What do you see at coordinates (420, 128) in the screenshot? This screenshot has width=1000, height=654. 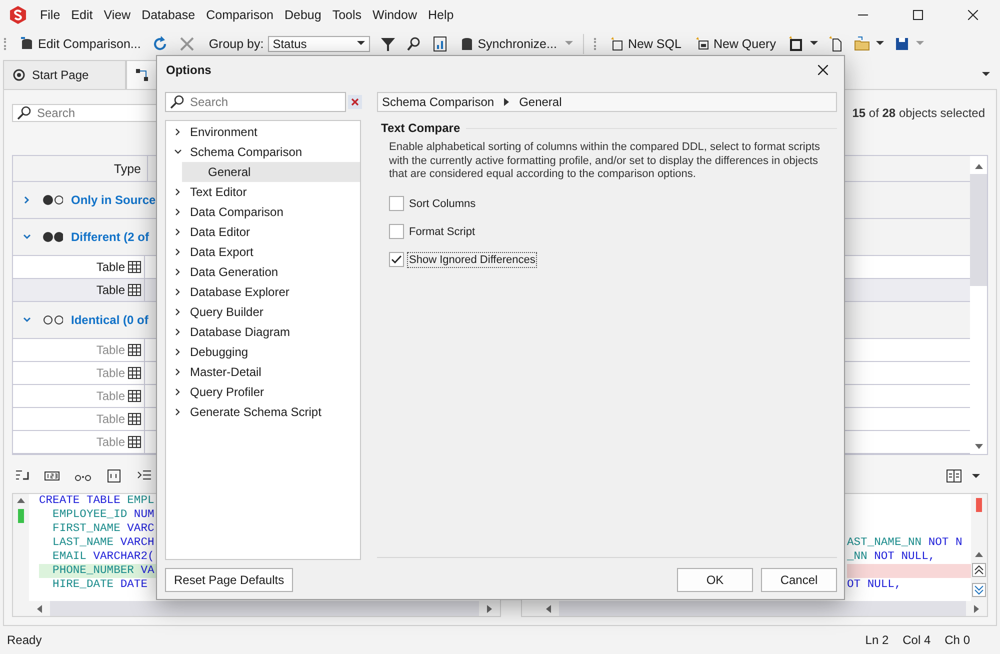 I see `section-title: Text Compare` at bounding box center [420, 128].